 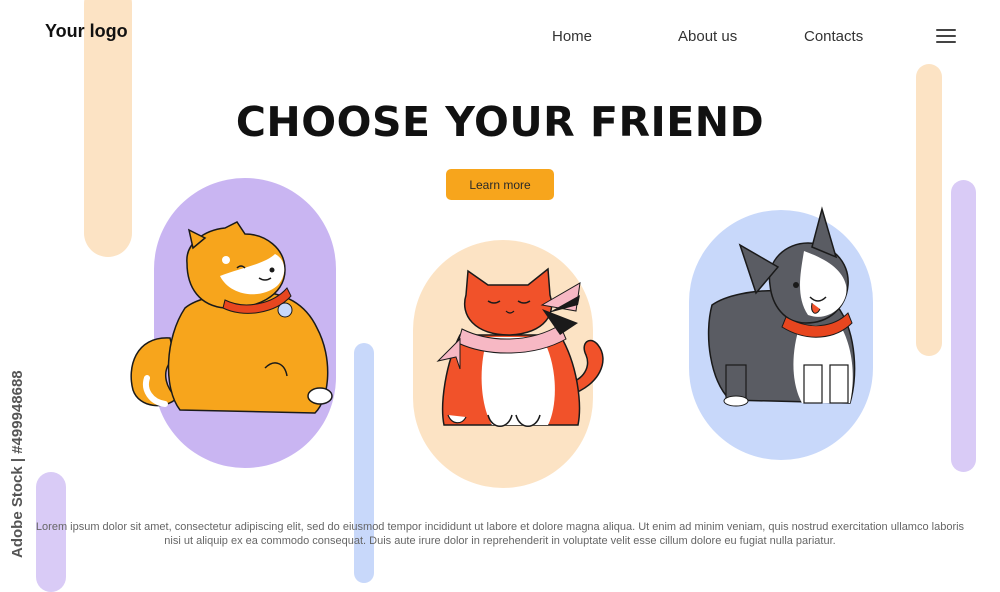 I want to click on learn-more-button: Learn more, so click(x=500, y=184).